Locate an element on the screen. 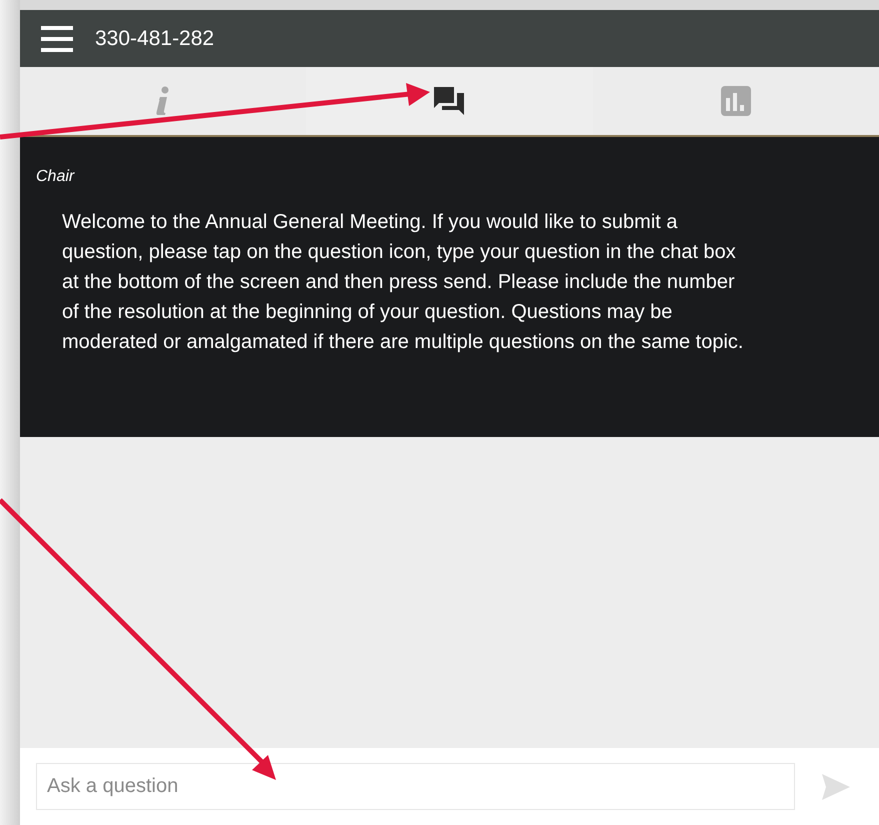  bar-chart-icon is located at coordinates (735, 101).